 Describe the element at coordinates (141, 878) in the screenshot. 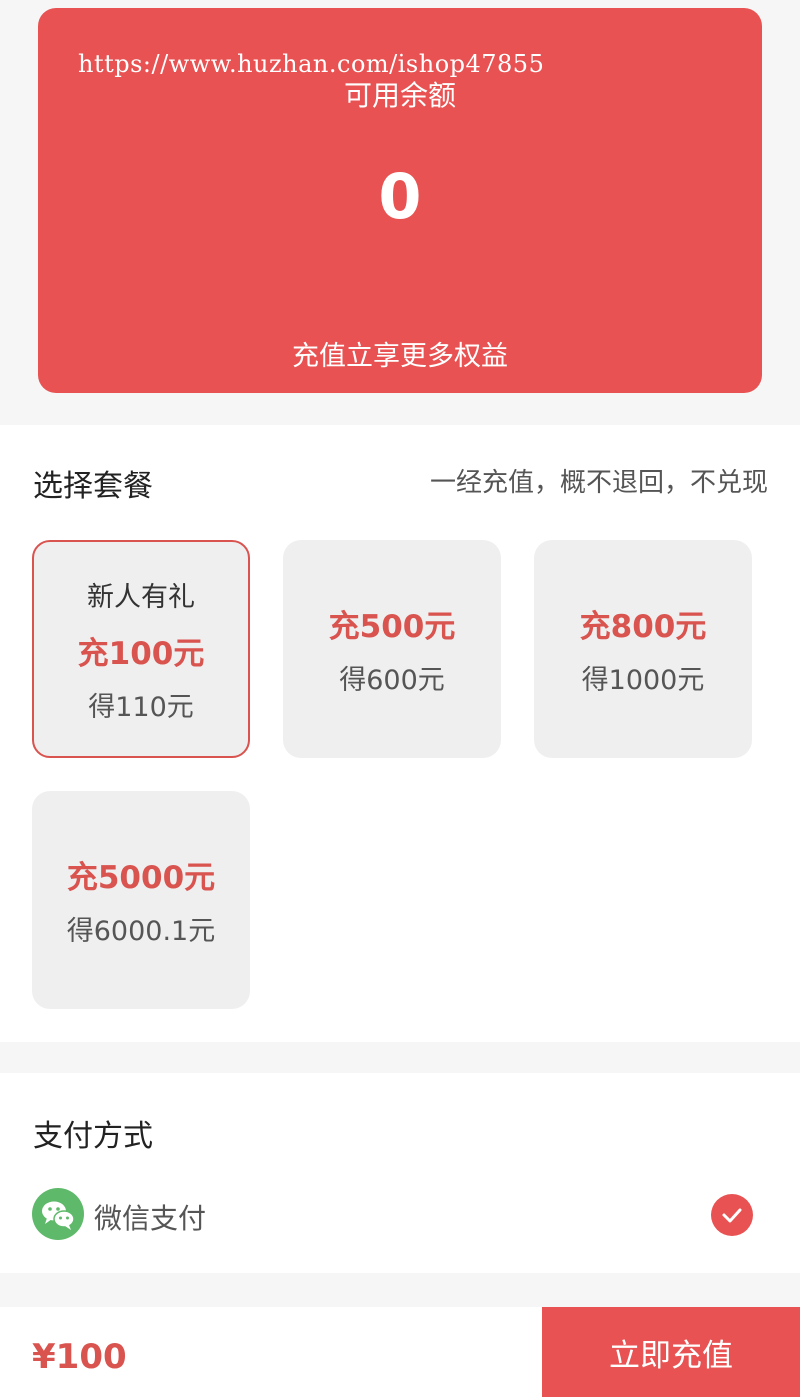

I see `package-charge: 充5000元` at that location.